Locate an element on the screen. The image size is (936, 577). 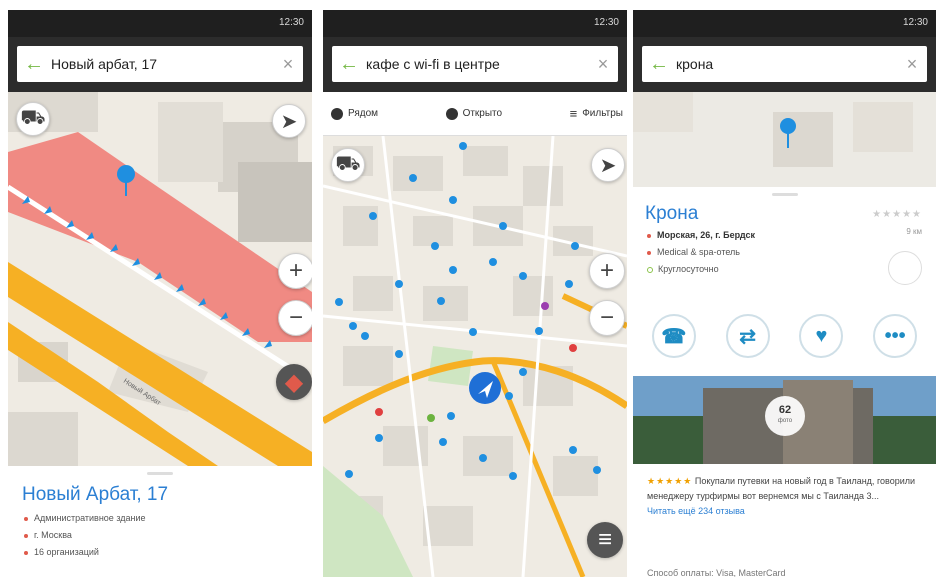
nearby-icon is located at coordinates (337, 113).